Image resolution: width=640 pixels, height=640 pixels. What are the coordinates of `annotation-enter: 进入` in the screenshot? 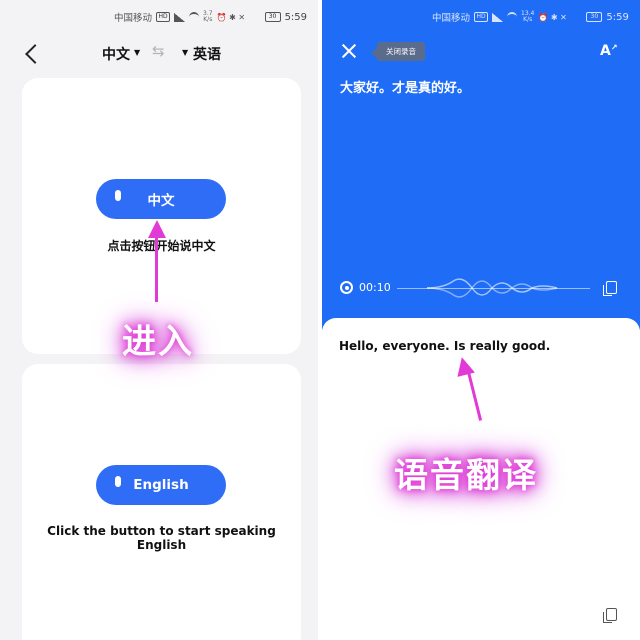 It's located at (158, 342).